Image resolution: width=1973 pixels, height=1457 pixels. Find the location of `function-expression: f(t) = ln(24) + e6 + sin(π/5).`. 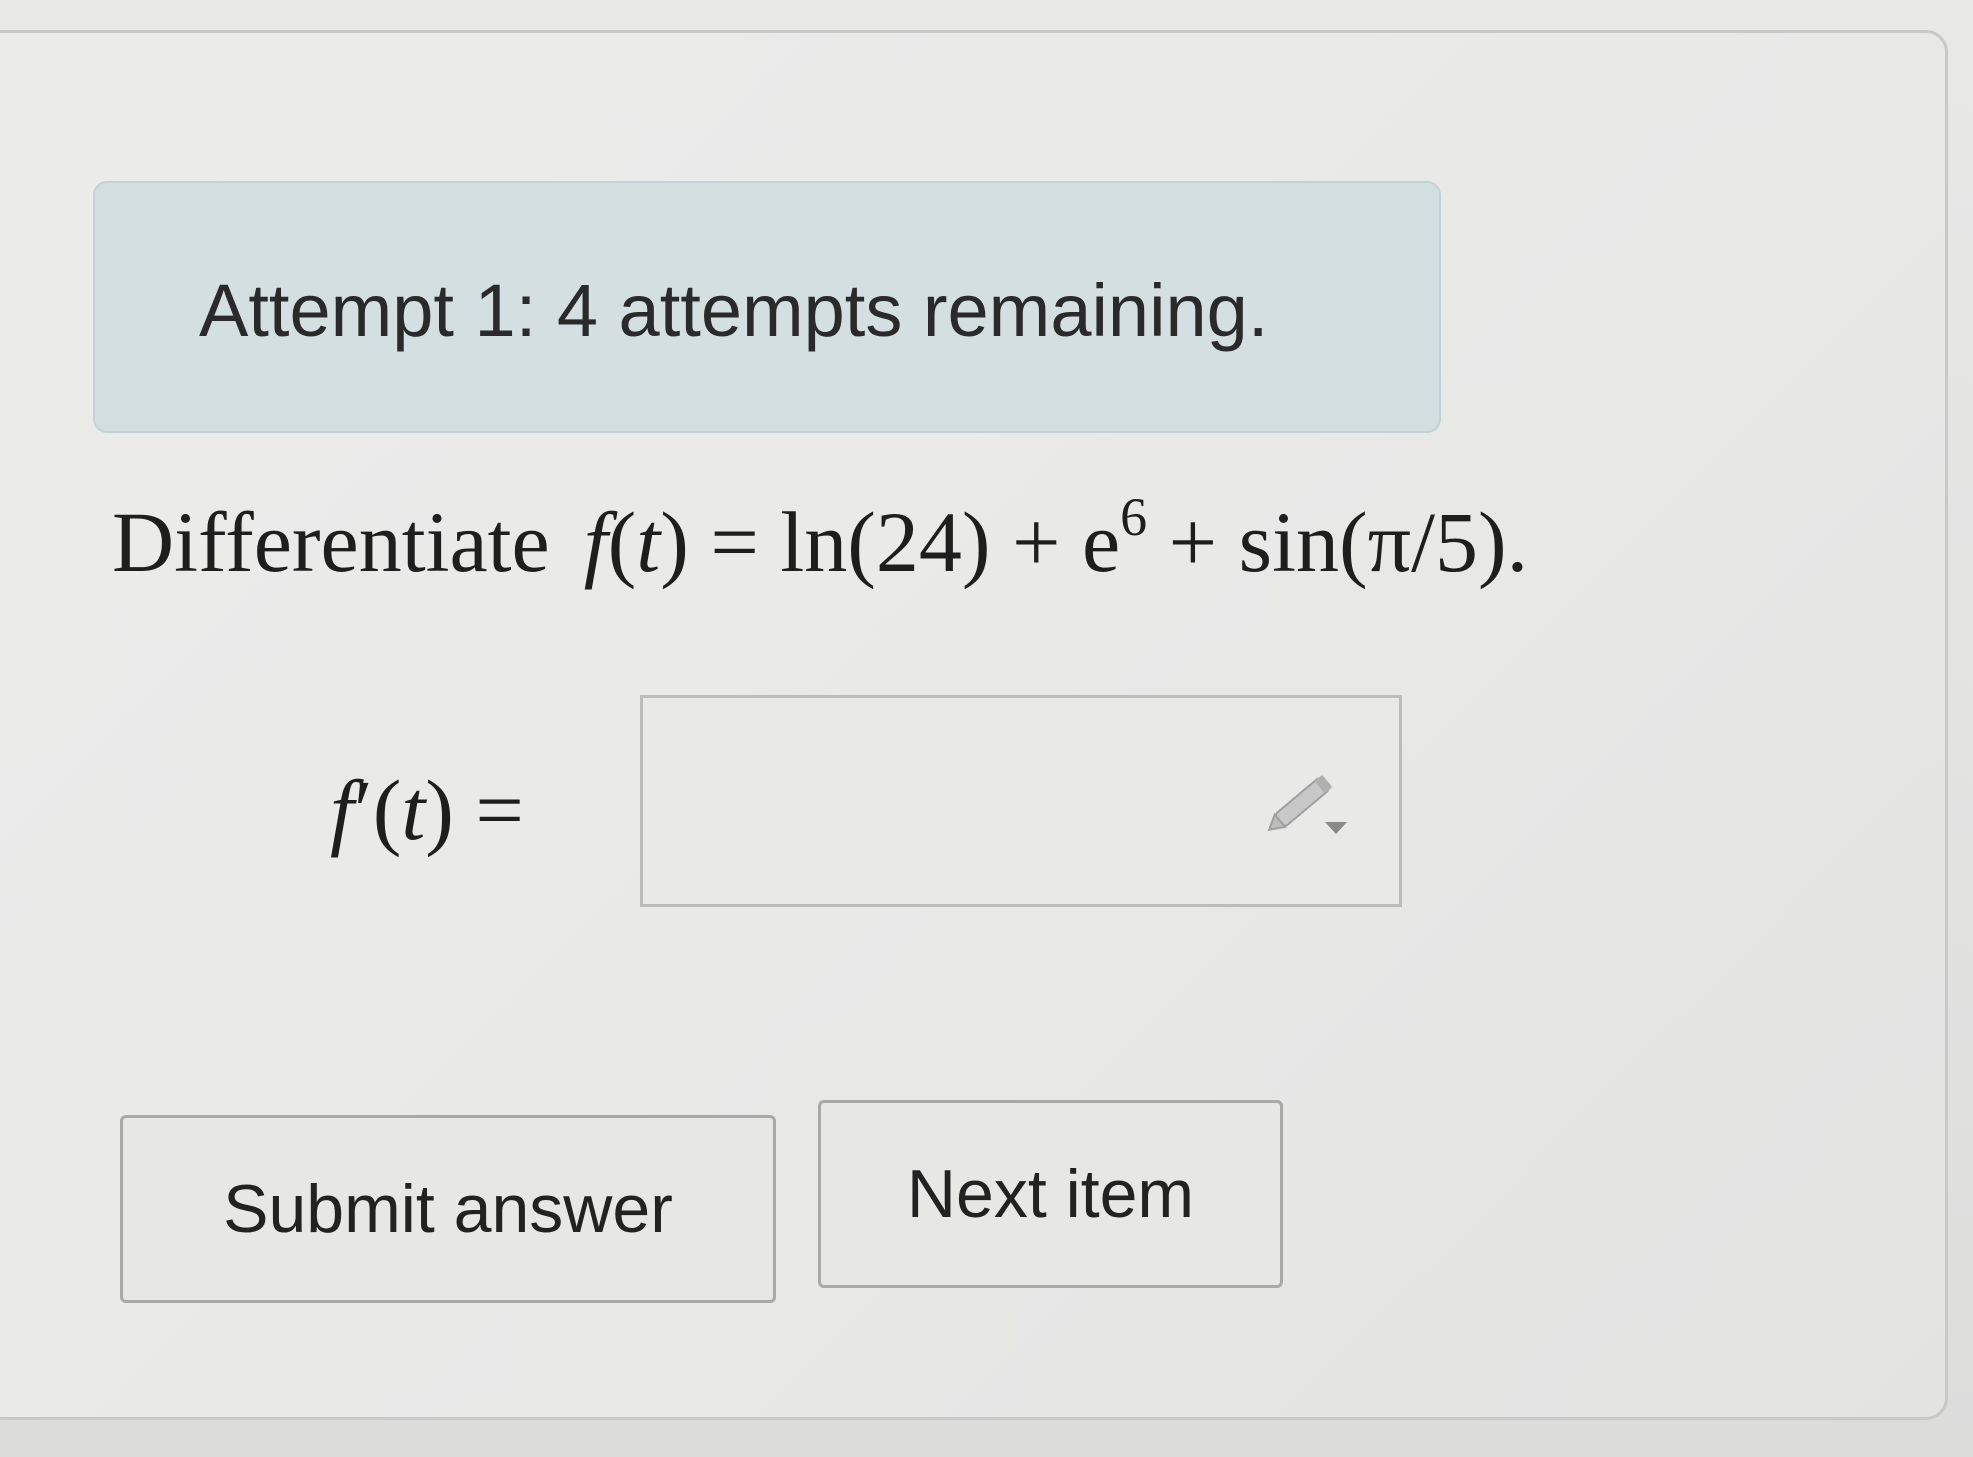

function-expression: f(t) = ln(24) + e6 + sin(π/5). is located at coordinates (1056, 538).